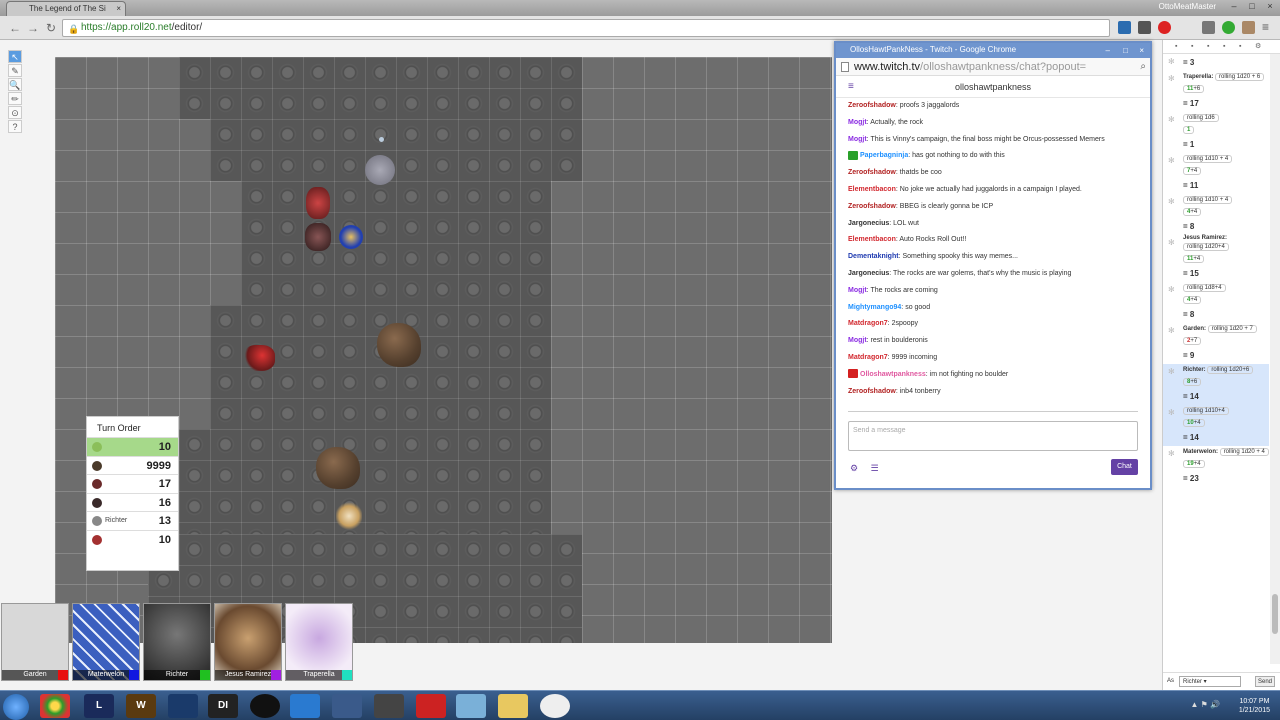 The image size is (1280, 720). I want to click on player-portrait: Jesus Ramirez, so click(248, 642).